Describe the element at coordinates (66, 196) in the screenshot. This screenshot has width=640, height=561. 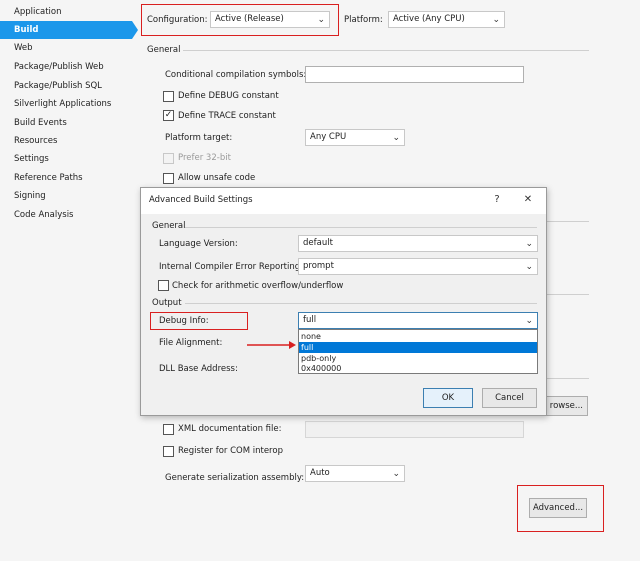
I see `sidebar-item-signing: Signing` at that location.